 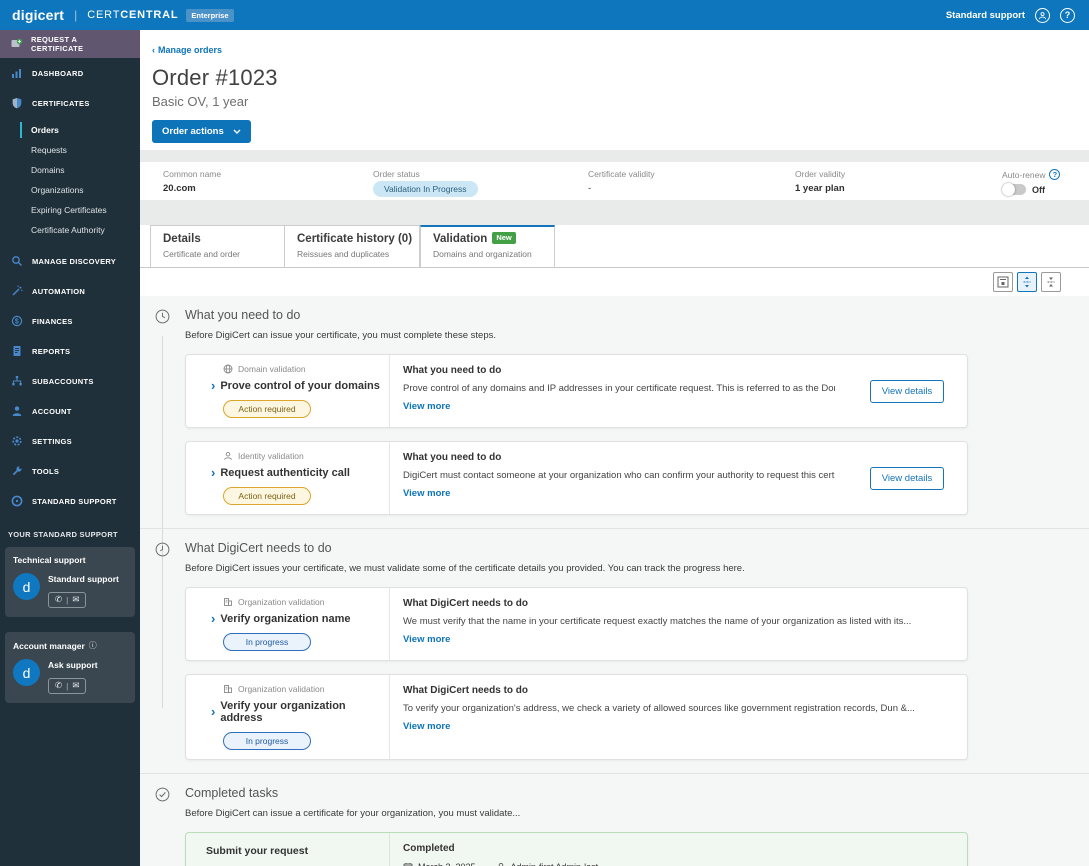 What do you see at coordinates (70, 471) in the screenshot?
I see `sidebar-item-tools: TOOLS` at bounding box center [70, 471].